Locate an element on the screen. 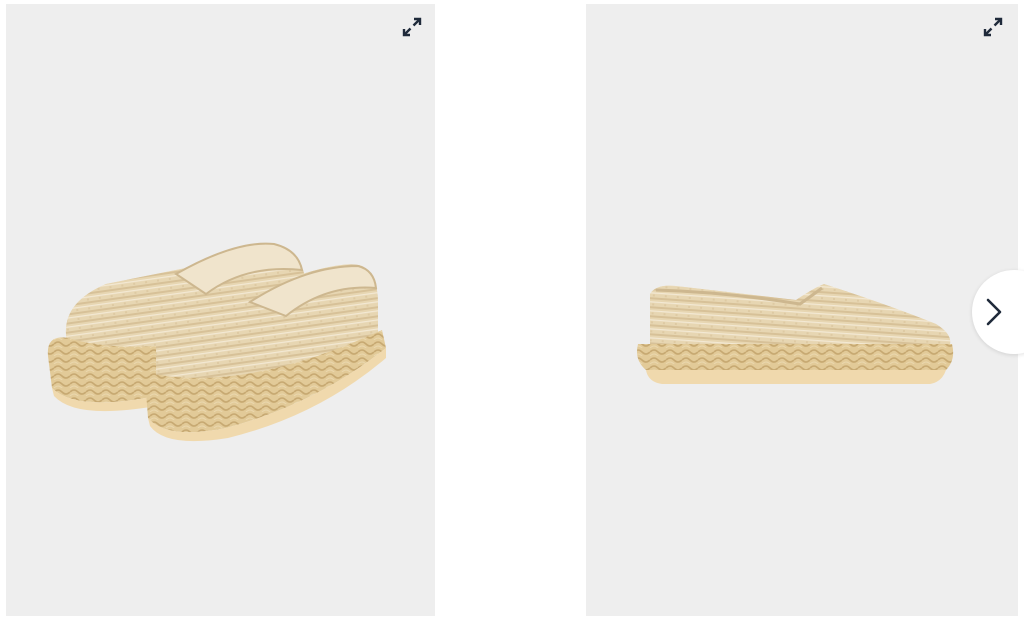  side-shoe is located at coordinates (795, 334).